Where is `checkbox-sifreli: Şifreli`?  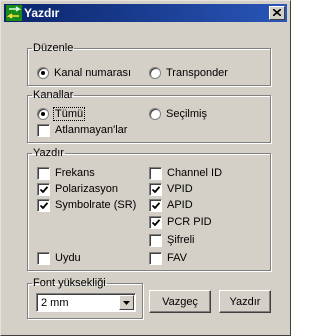 checkbox-sifreli: Şifreli is located at coordinates (172, 240).